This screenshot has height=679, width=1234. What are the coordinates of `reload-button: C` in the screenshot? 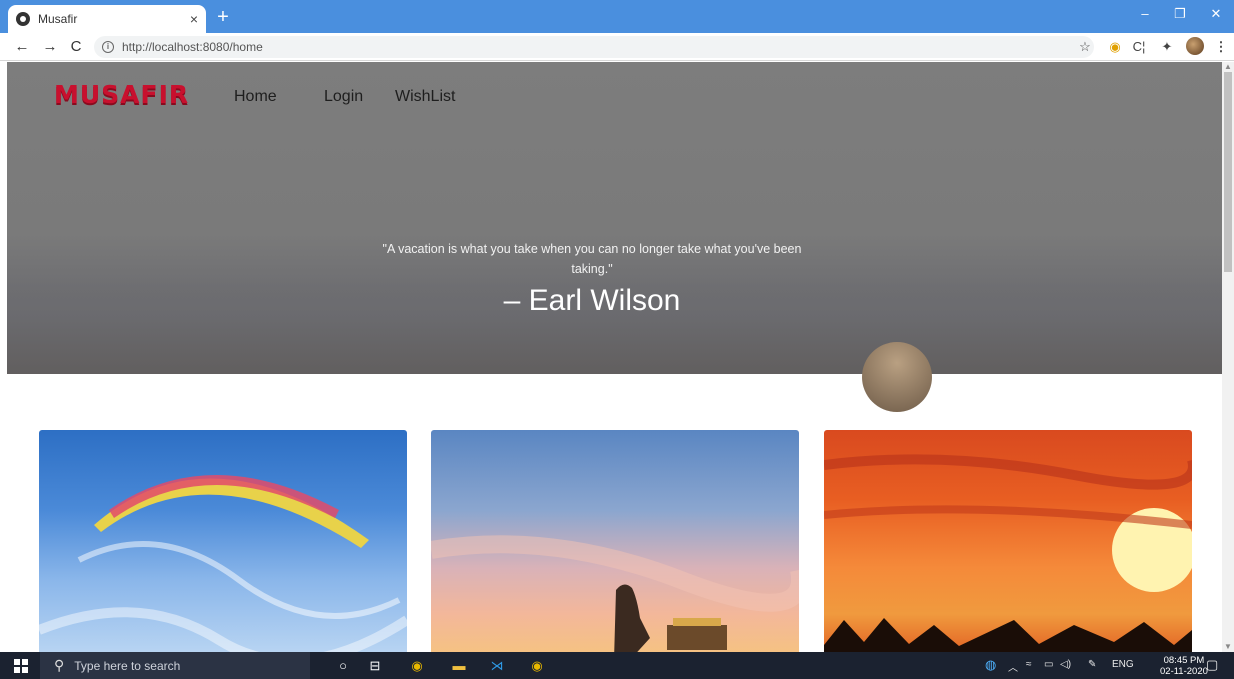 It's located at (76, 47).